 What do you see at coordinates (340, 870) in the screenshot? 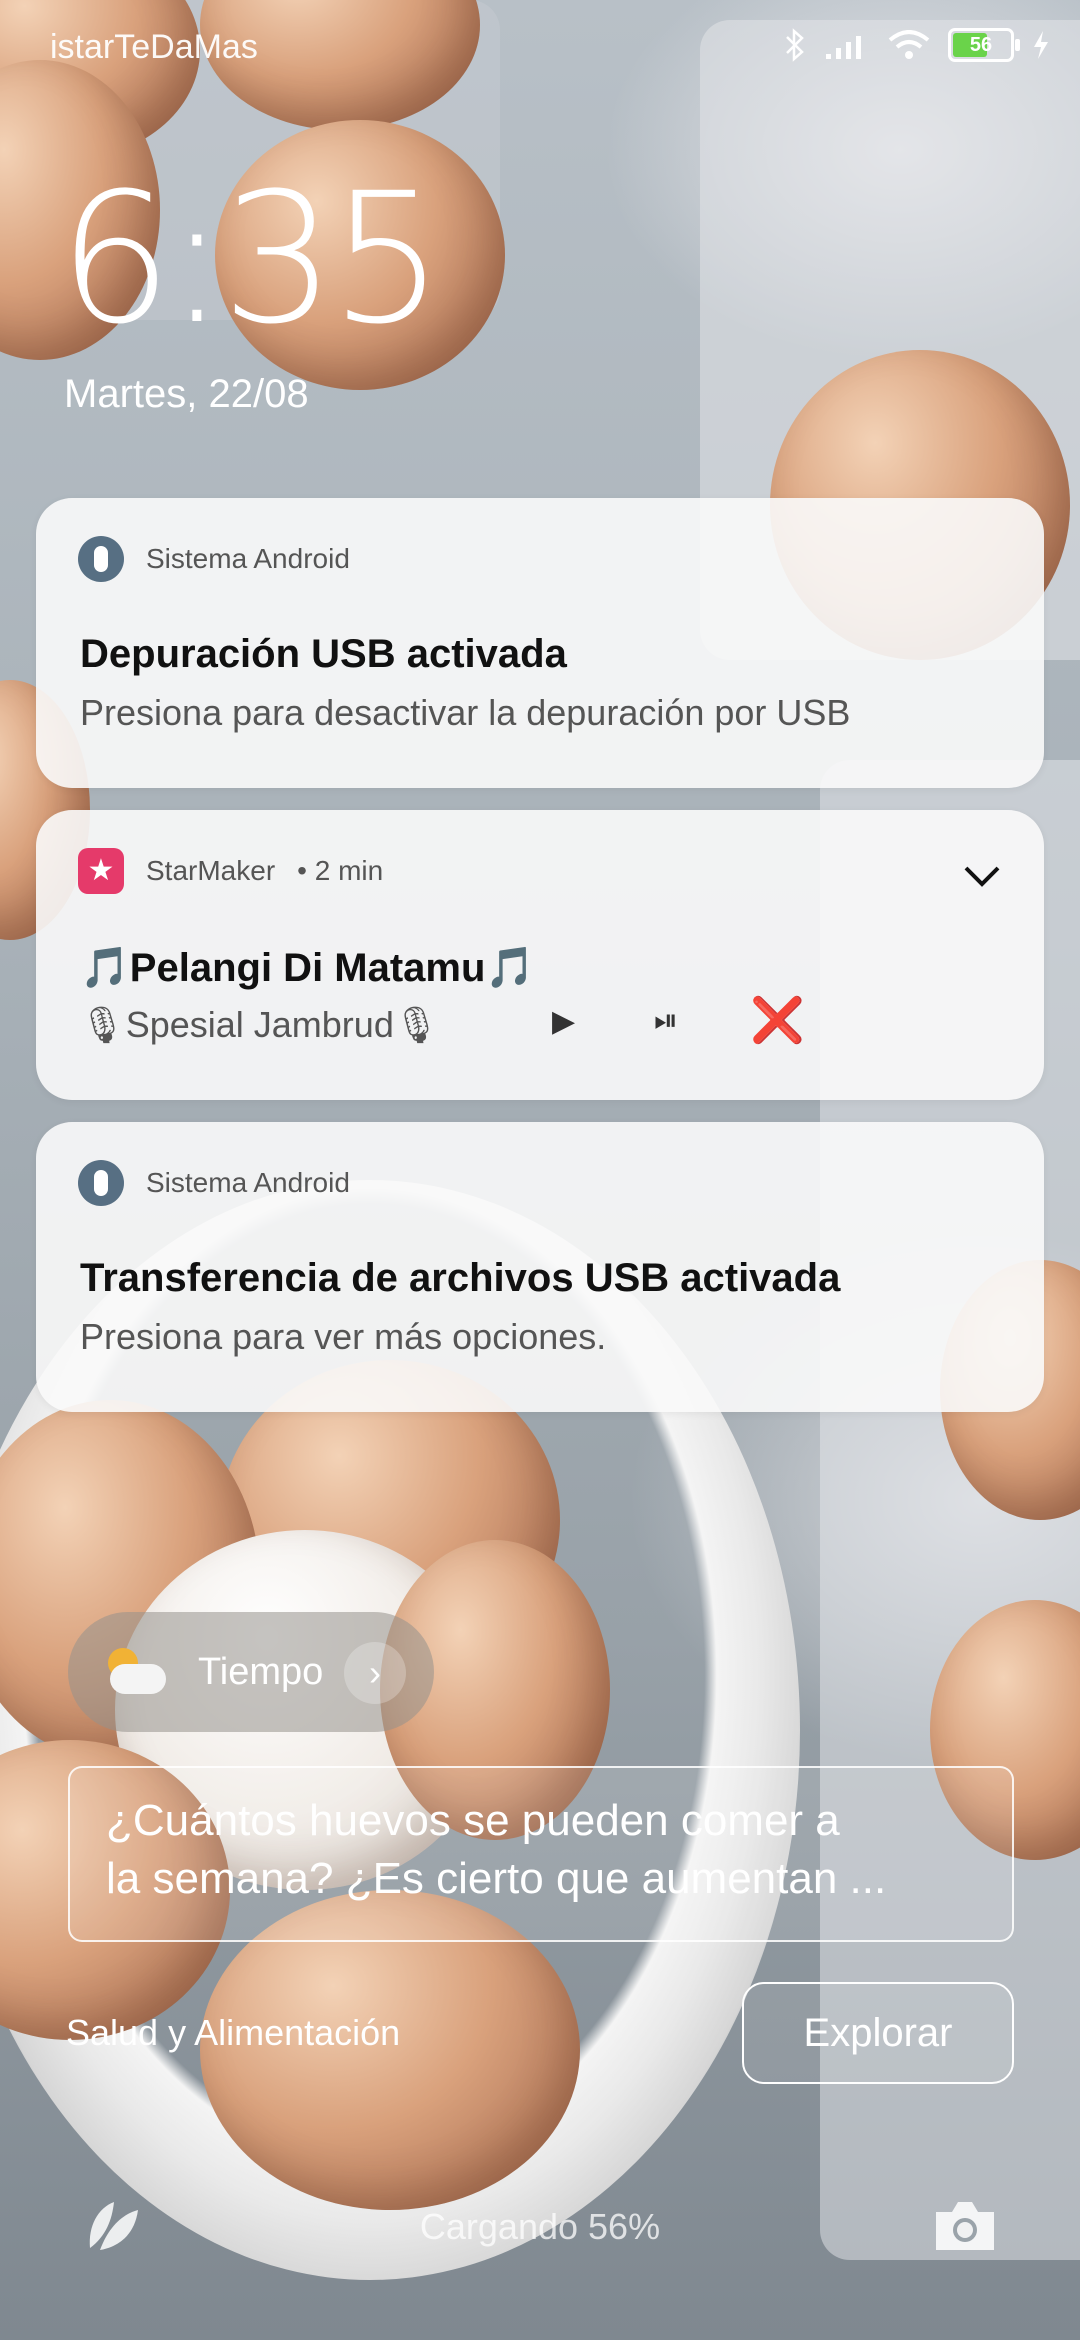
I see `notification-time: • 2 min` at bounding box center [340, 870].